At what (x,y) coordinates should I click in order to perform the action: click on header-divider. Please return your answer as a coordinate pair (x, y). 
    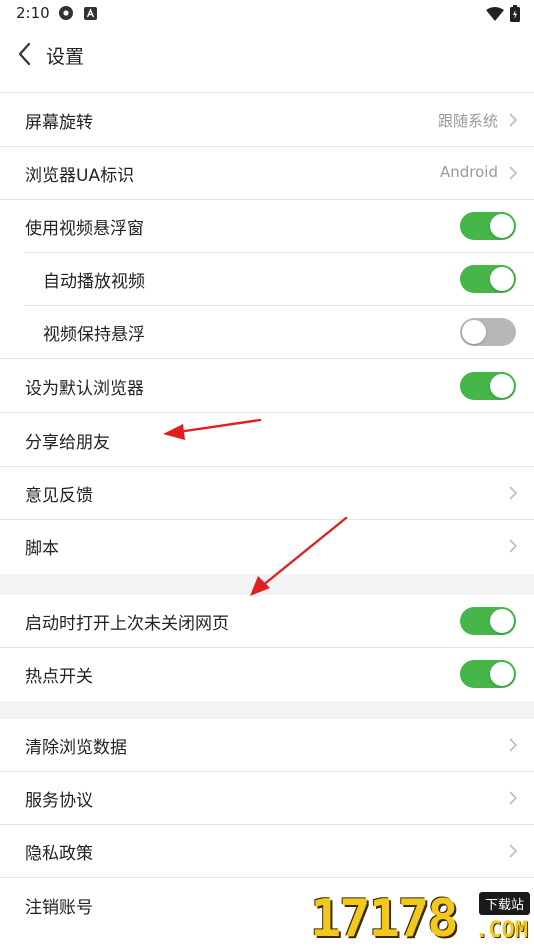
    Looking at the image, I should click on (267, 92).